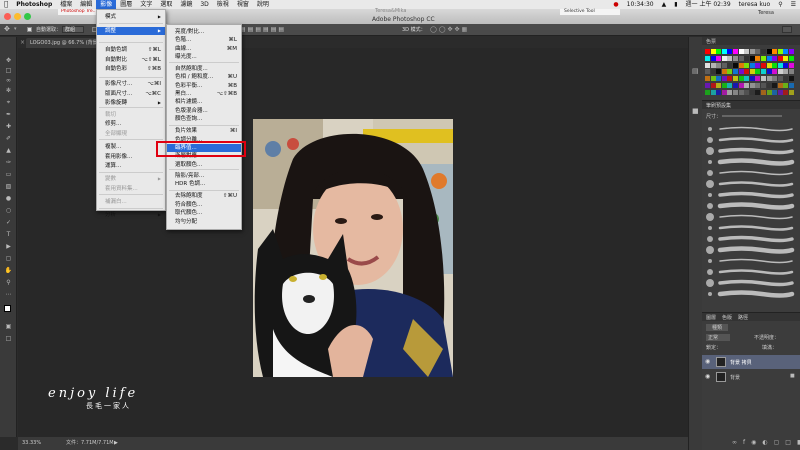 The height and width of the screenshot is (450, 800). I want to click on 3d-slide-icon: ✥, so click(457, 29).